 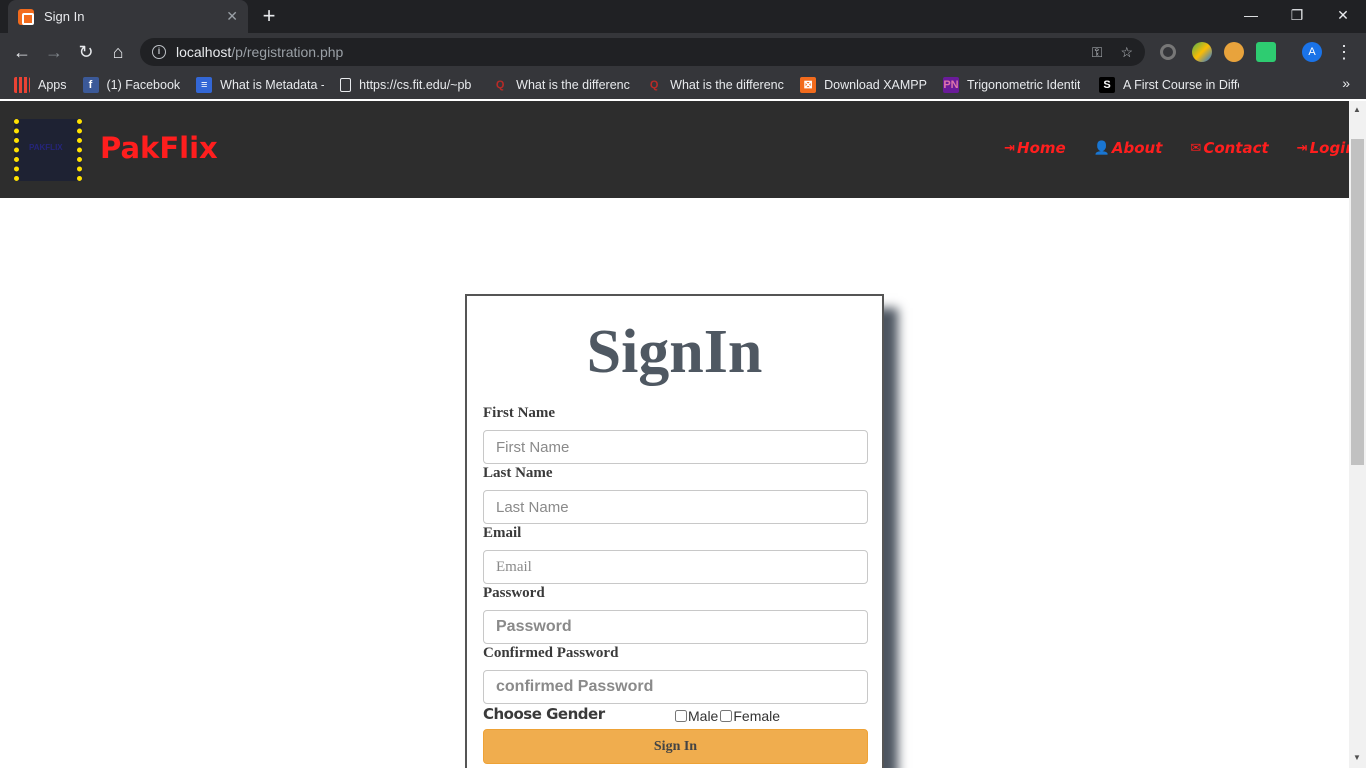 What do you see at coordinates (681, 716) in the screenshot?
I see `male-checkbox` at bounding box center [681, 716].